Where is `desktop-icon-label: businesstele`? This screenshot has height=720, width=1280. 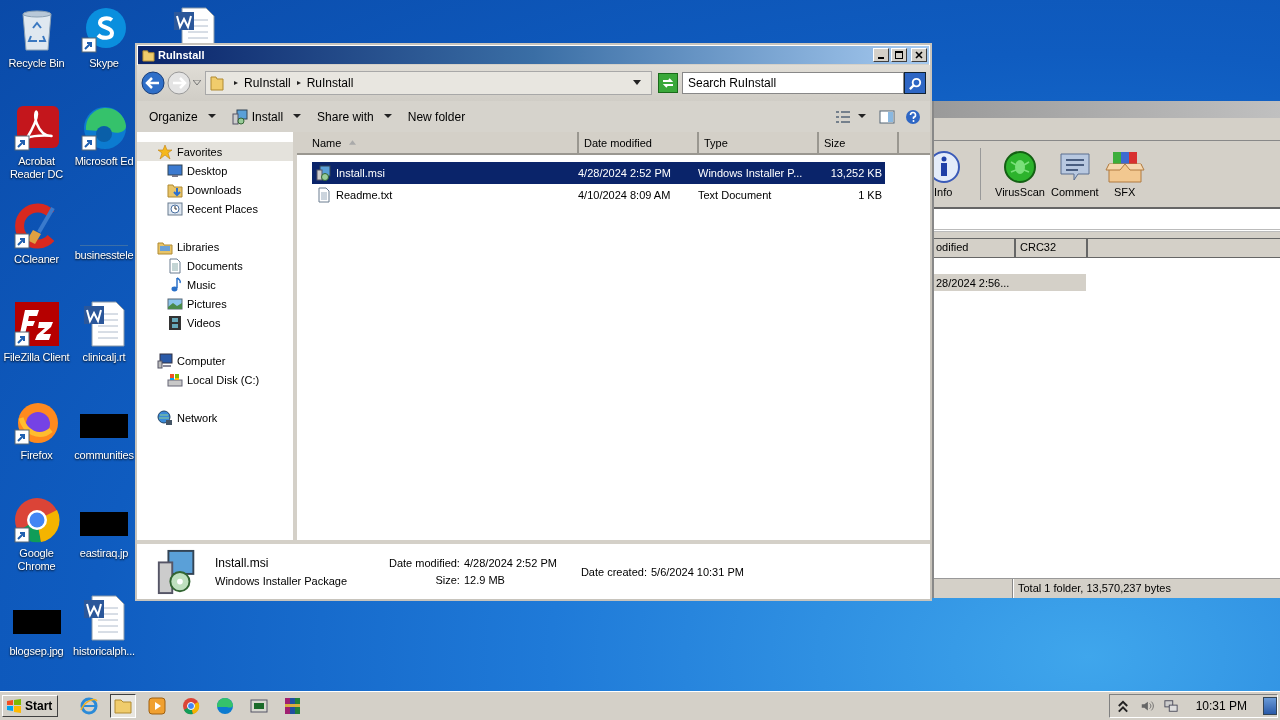 desktop-icon-label: businesstele is located at coordinates (104, 255).